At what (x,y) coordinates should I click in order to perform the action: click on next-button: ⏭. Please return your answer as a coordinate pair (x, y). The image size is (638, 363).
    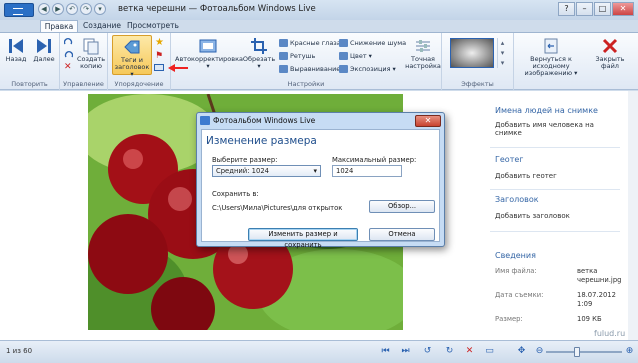
    Looking at the image, I should click on (405, 351).